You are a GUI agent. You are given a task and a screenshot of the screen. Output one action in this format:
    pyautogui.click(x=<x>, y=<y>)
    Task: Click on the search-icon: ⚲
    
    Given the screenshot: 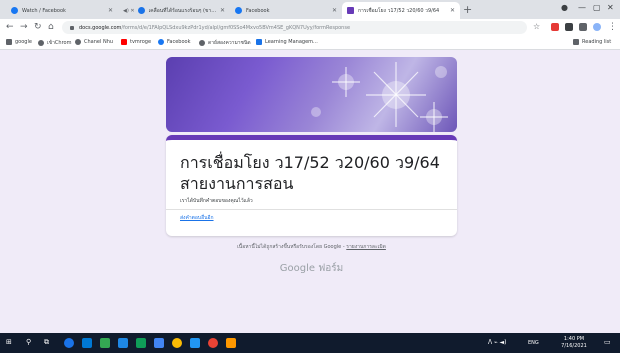 What is the action you would take?
    pyautogui.click(x=28, y=342)
    